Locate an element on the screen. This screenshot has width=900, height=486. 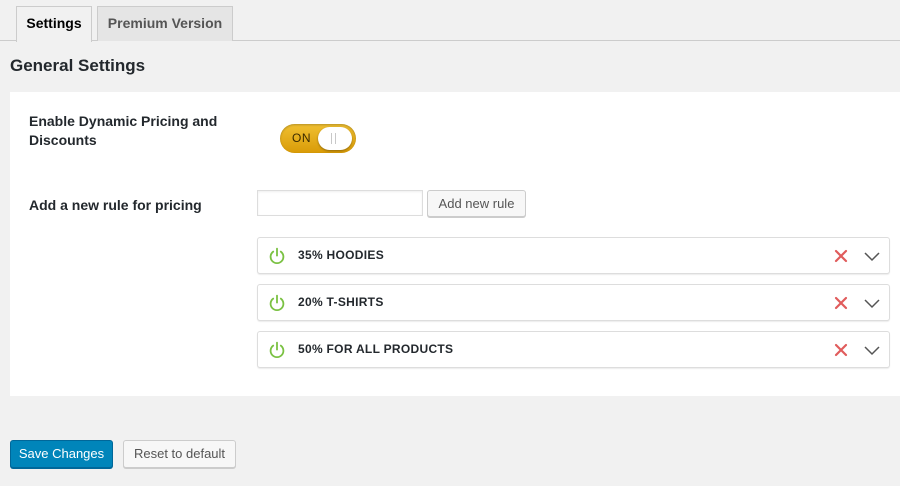
toggle-knob is located at coordinates (335, 138).